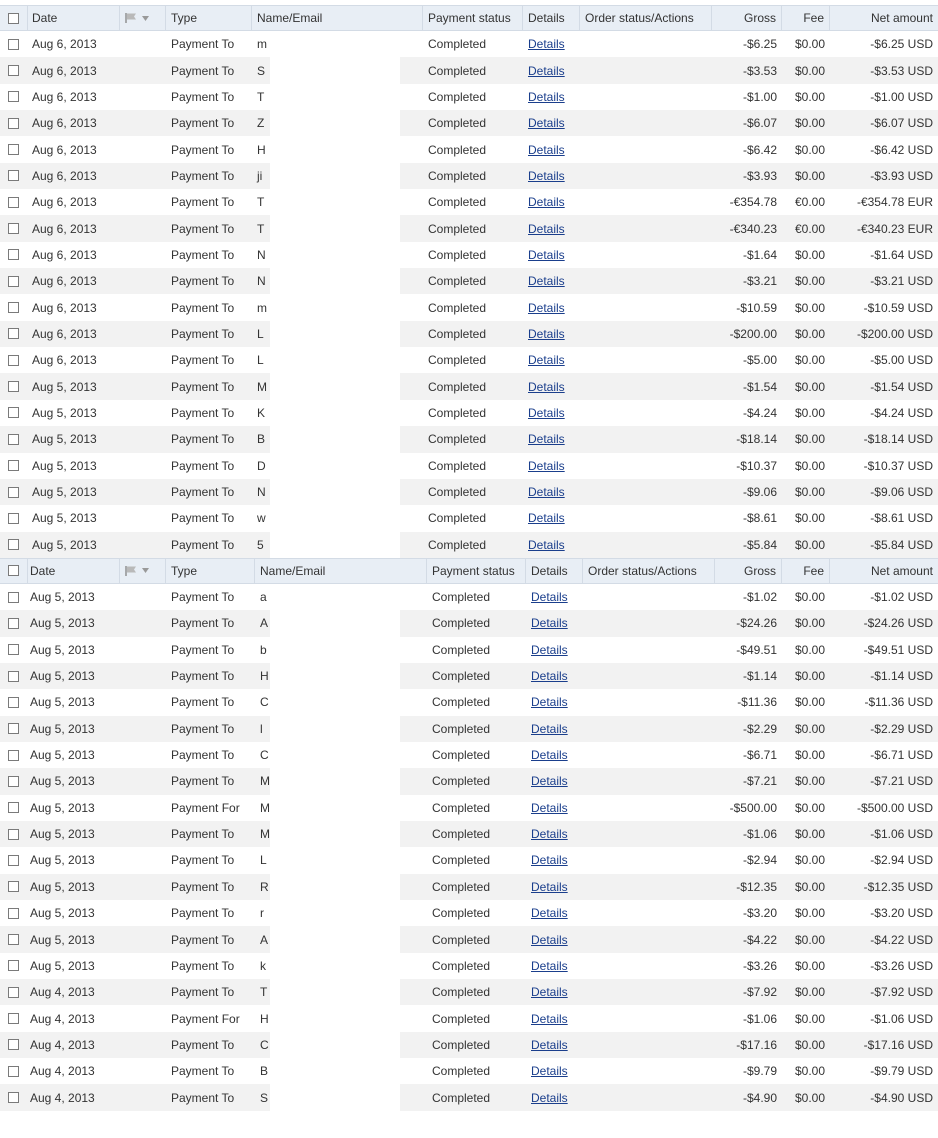 Image resolution: width=938 pixels, height=1138 pixels. I want to click on date-value: Aug 5, 2013, so click(62, 913).